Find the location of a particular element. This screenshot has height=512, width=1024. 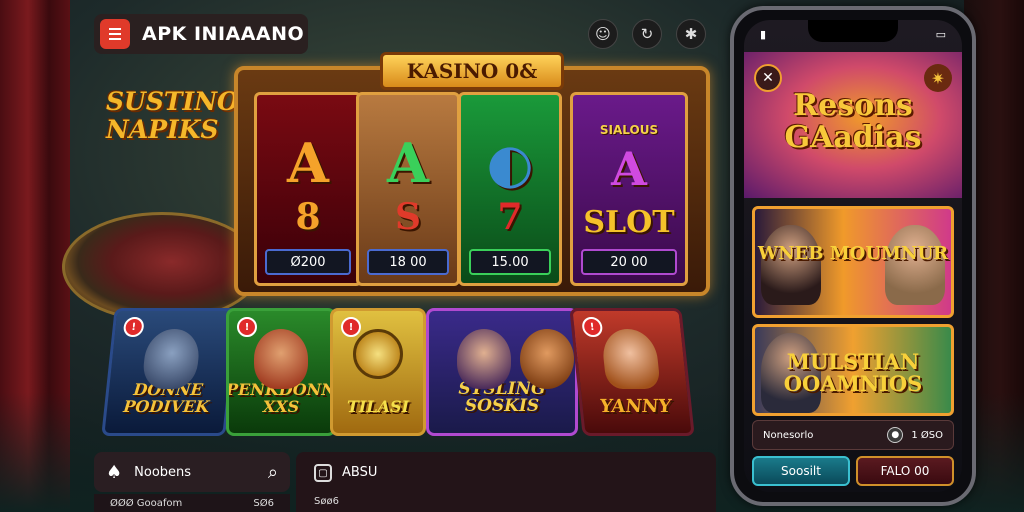

game-card-5: ! YANNY is located at coordinates (632, 372).